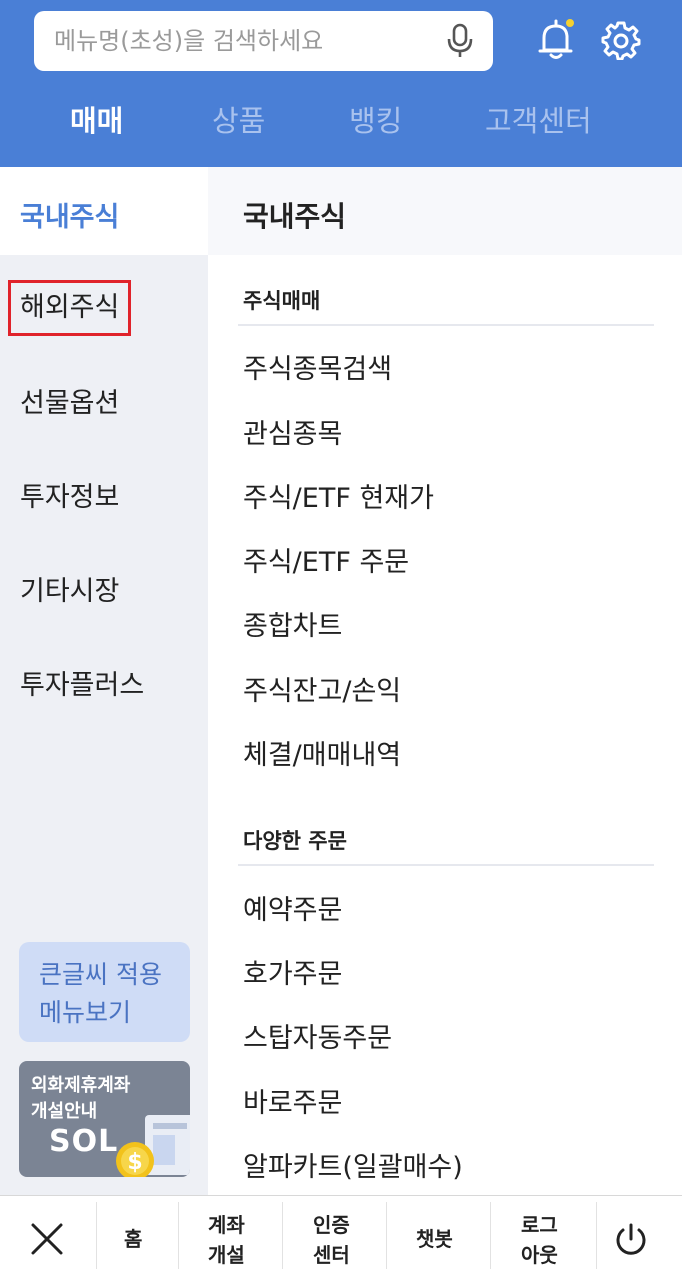 The height and width of the screenshot is (1269, 682). Describe the element at coordinates (226, 1225) in the screenshot. I see `account-open-line1: 계좌` at that location.